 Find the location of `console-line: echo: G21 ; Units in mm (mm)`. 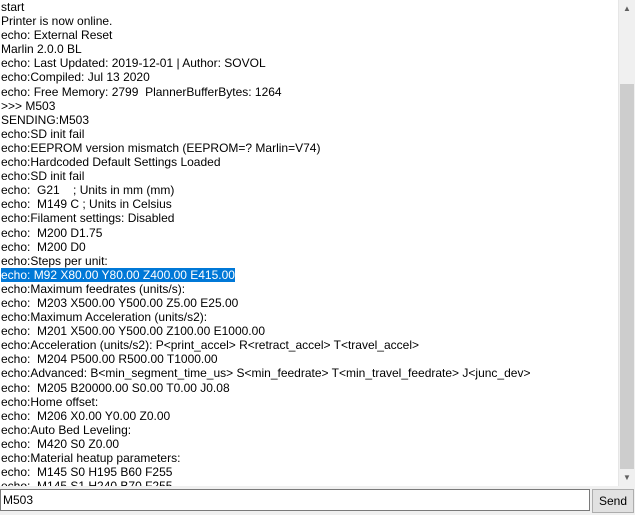

console-line: echo: G21 ; Units in mm (mm) is located at coordinates (309, 190).